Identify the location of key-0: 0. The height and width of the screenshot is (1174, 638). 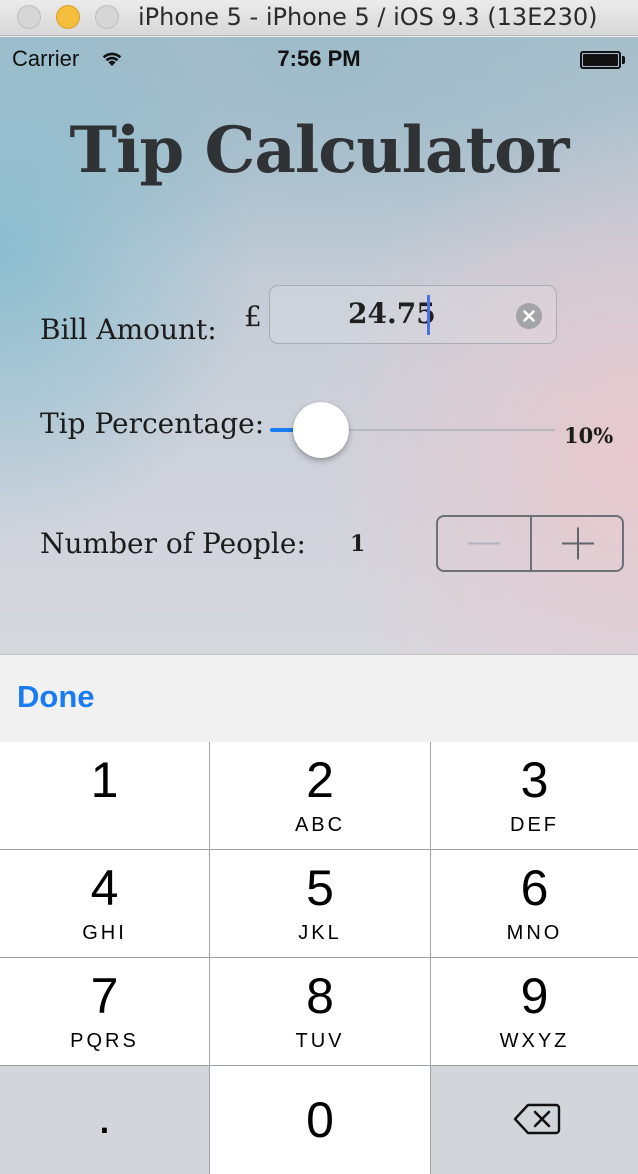
(320, 1120).